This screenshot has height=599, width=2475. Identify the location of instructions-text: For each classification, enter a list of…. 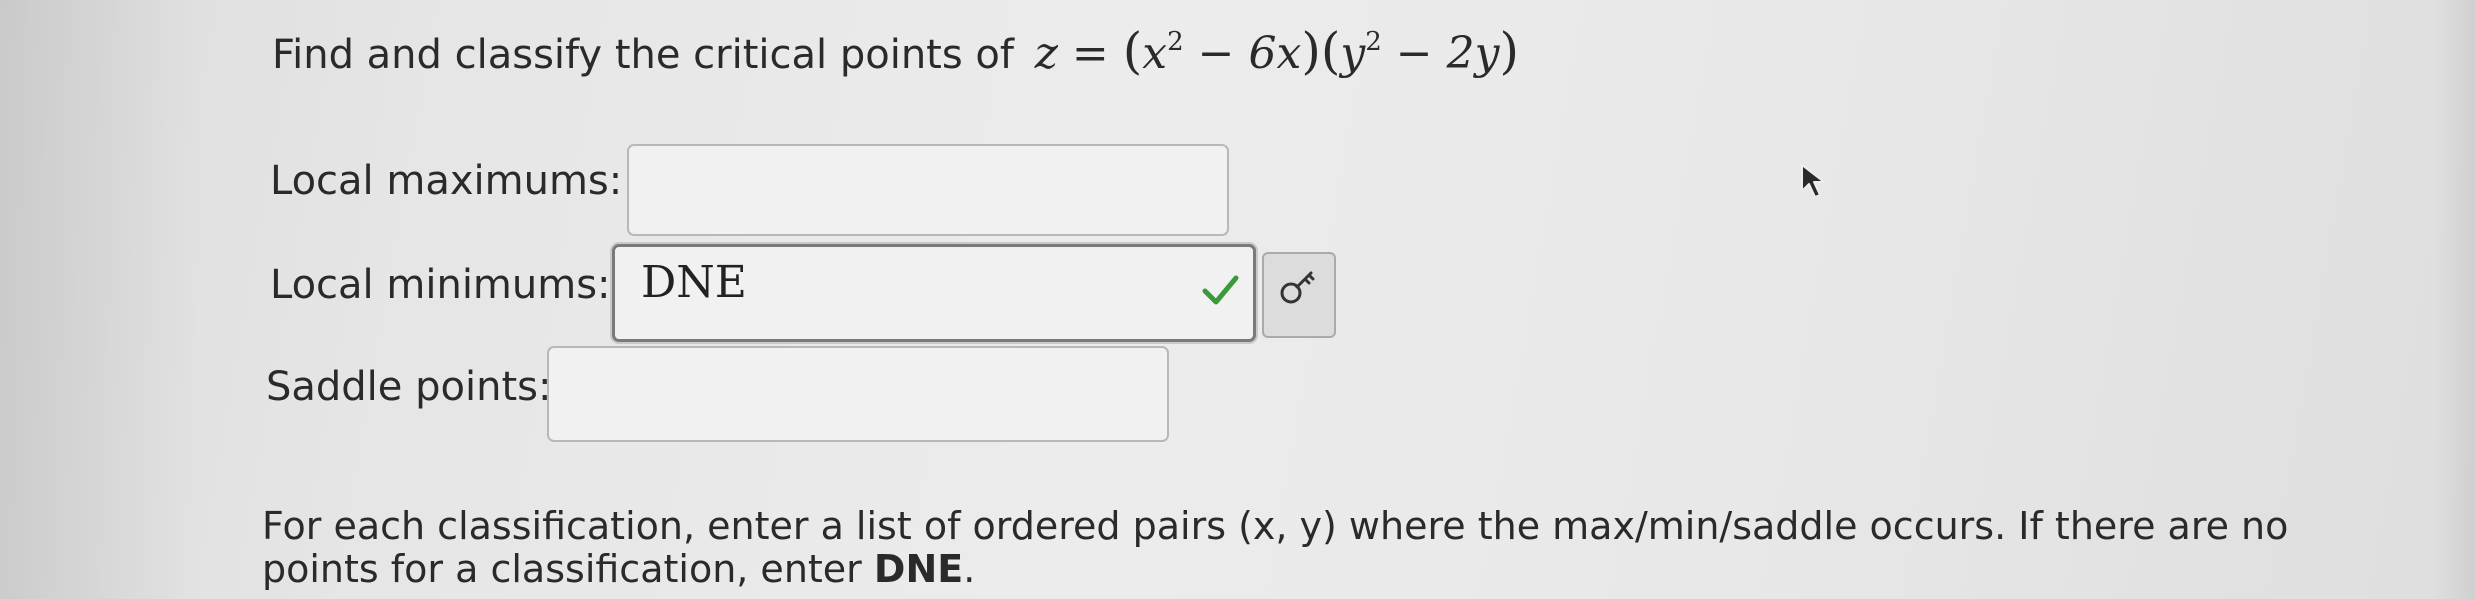
(1275, 547).